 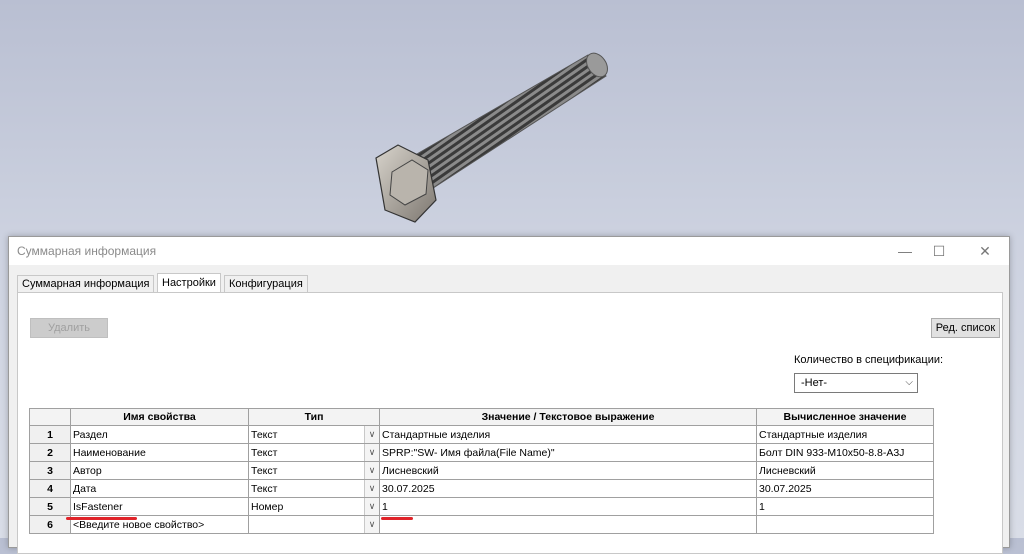 What do you see at coordinates (845, 470) in the screenshot?
I see `computed-cell: Лисневский` at bounding box center [845, 470].